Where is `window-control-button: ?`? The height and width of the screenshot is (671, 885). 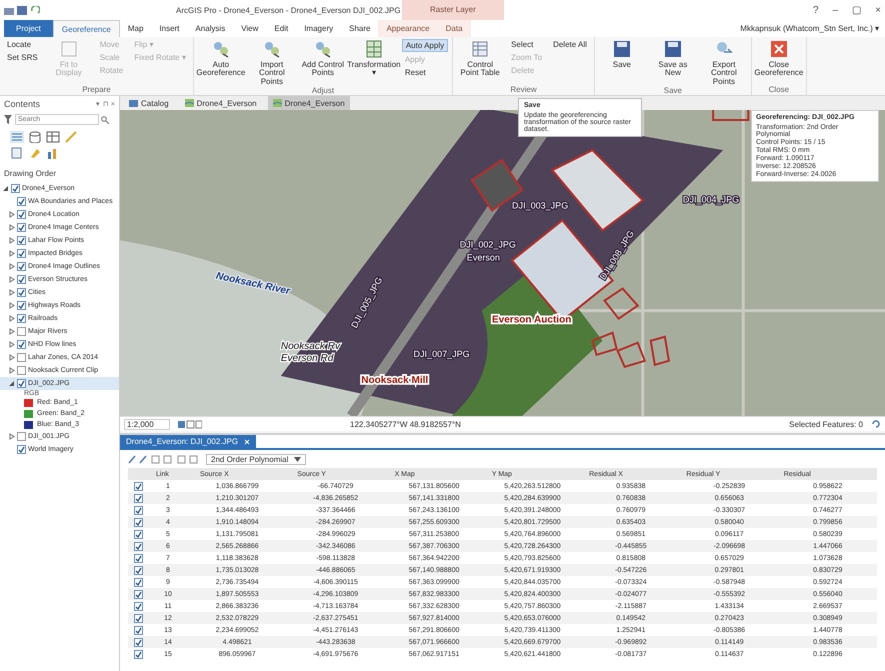 window-control-button: ? is located at coordinates (816, 10).